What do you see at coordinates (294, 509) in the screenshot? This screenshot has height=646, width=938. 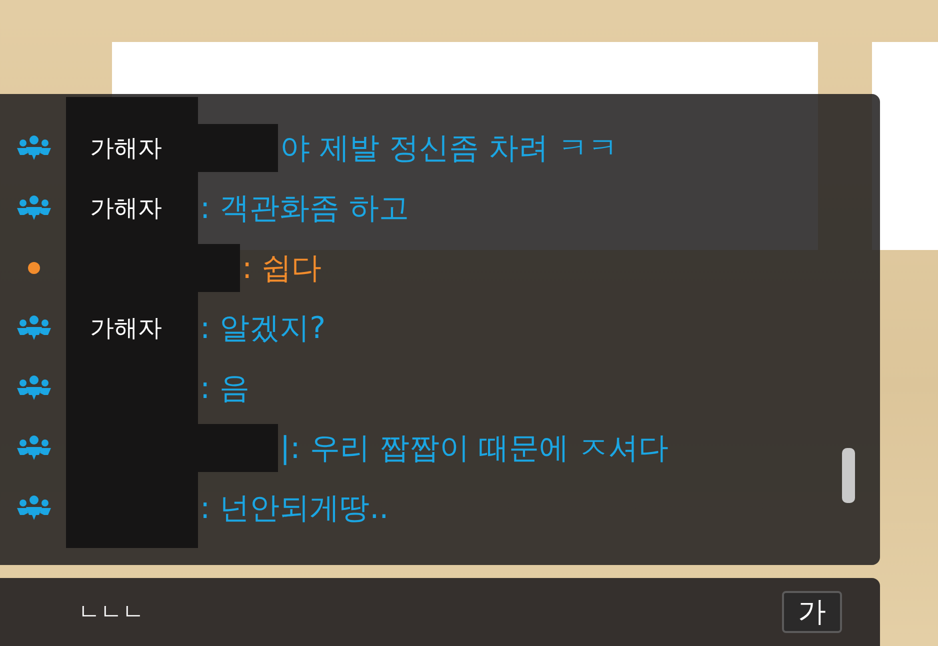 I see `chat-message: : 넌안되게땅..` at bounding box center [294, 509].